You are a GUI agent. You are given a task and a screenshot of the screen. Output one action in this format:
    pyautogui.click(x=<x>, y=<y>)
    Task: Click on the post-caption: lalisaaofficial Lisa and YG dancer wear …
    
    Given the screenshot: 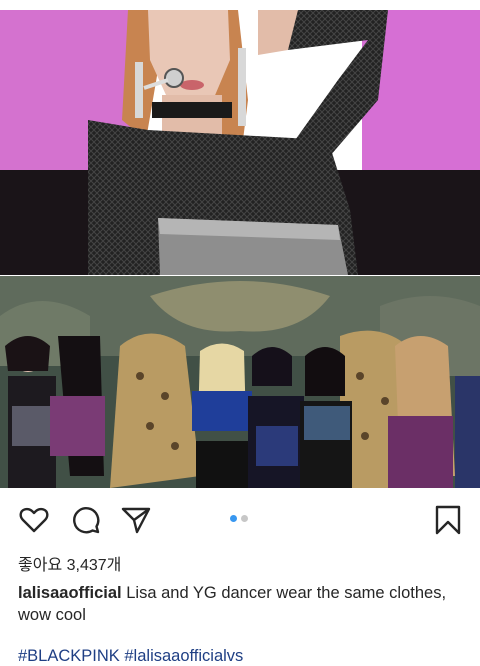 What is the action you would take?
    pyautogui.click(x=243, y=604)
    